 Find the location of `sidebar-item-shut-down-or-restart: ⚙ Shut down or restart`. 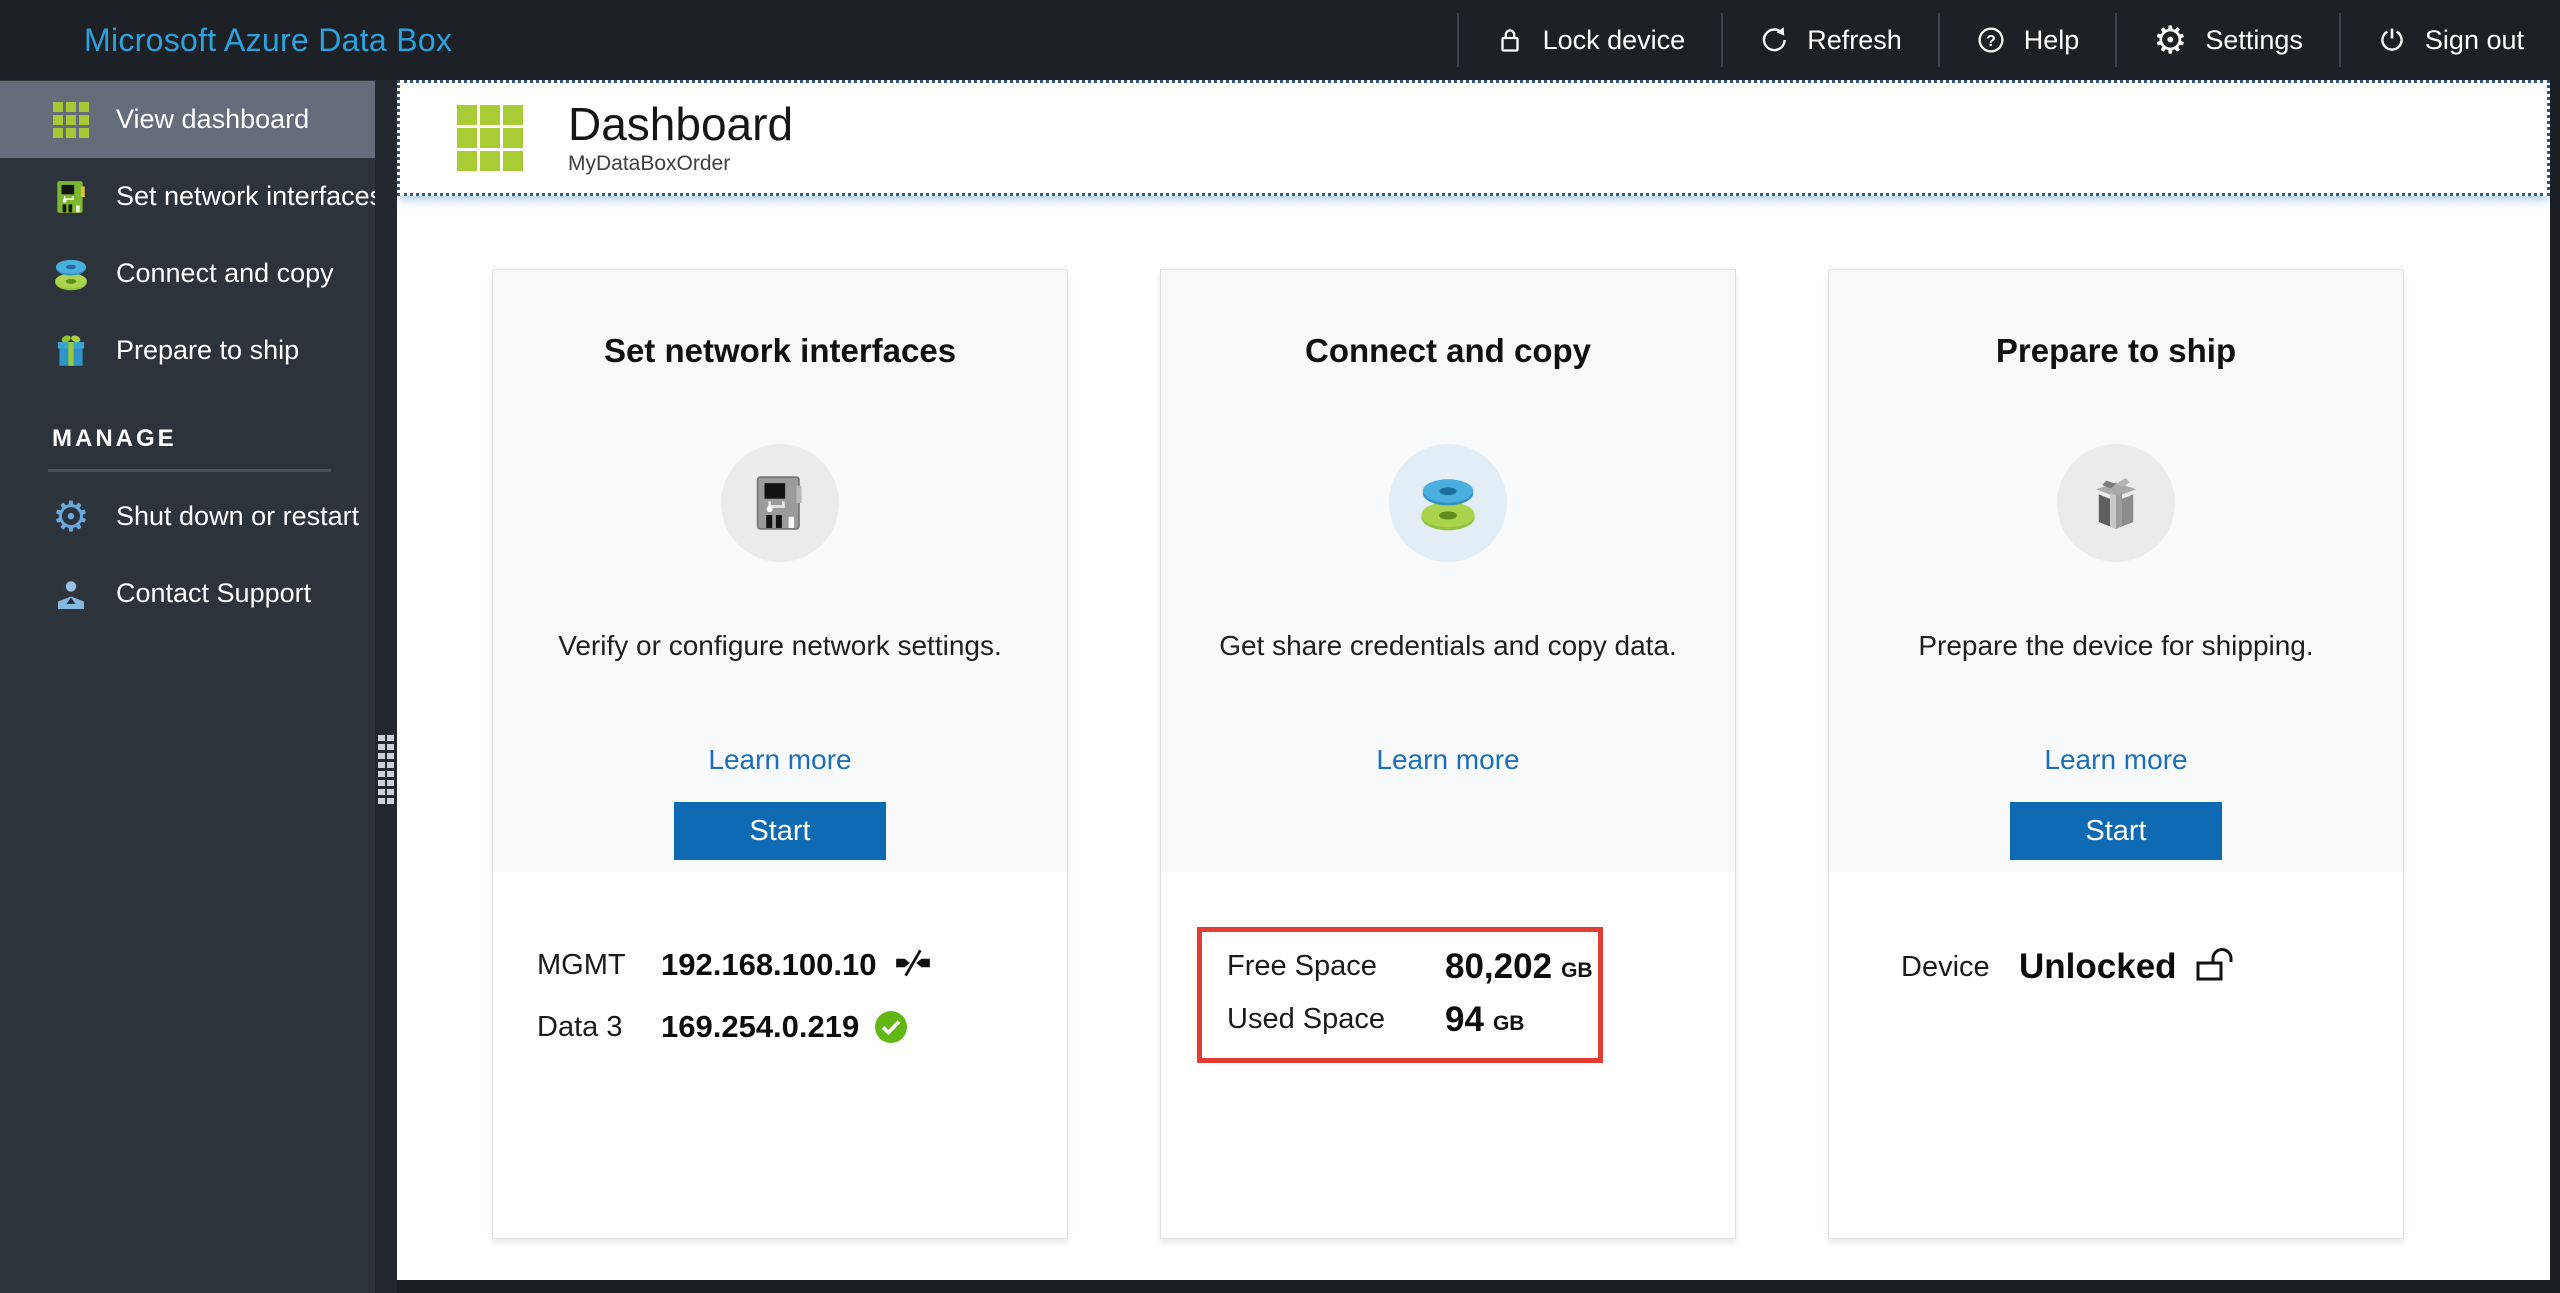

sidebar-item-shut-down-or-restart: ⚙ Shut down or restart is located at coordinates (198, 516).